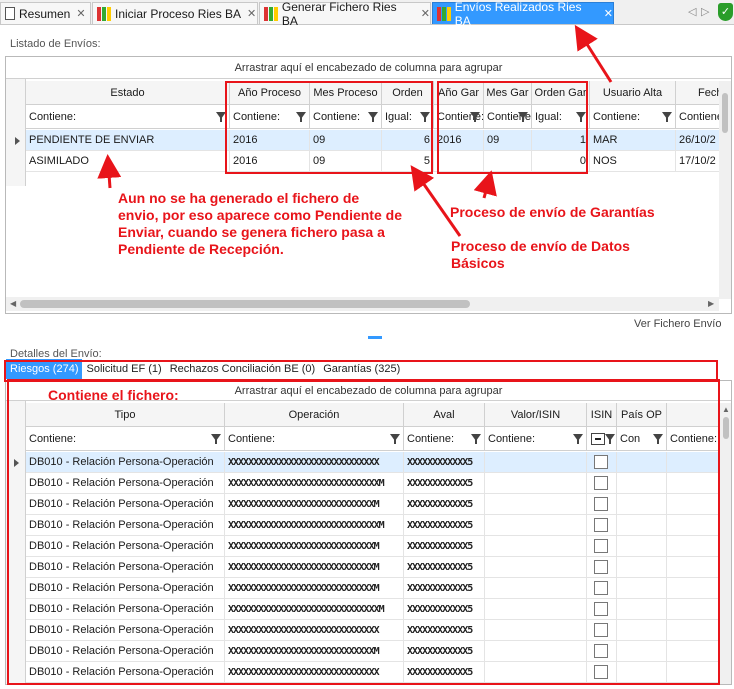 This screenshot has height=689, width=734. Describe the element at coordinates (436, 201) in the screenshot. I see `arrow-to-basicos` at that location.